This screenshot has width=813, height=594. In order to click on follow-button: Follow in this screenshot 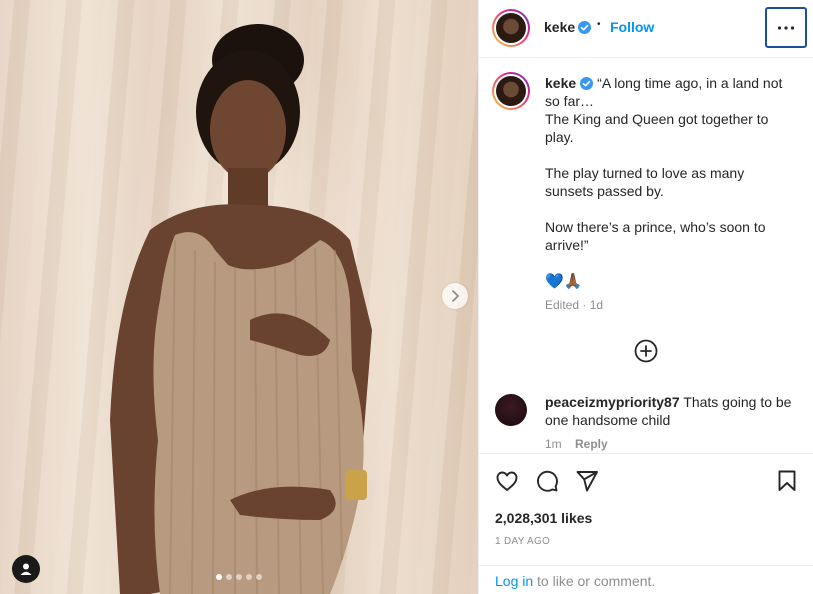, I will do `click(632, 27)`.